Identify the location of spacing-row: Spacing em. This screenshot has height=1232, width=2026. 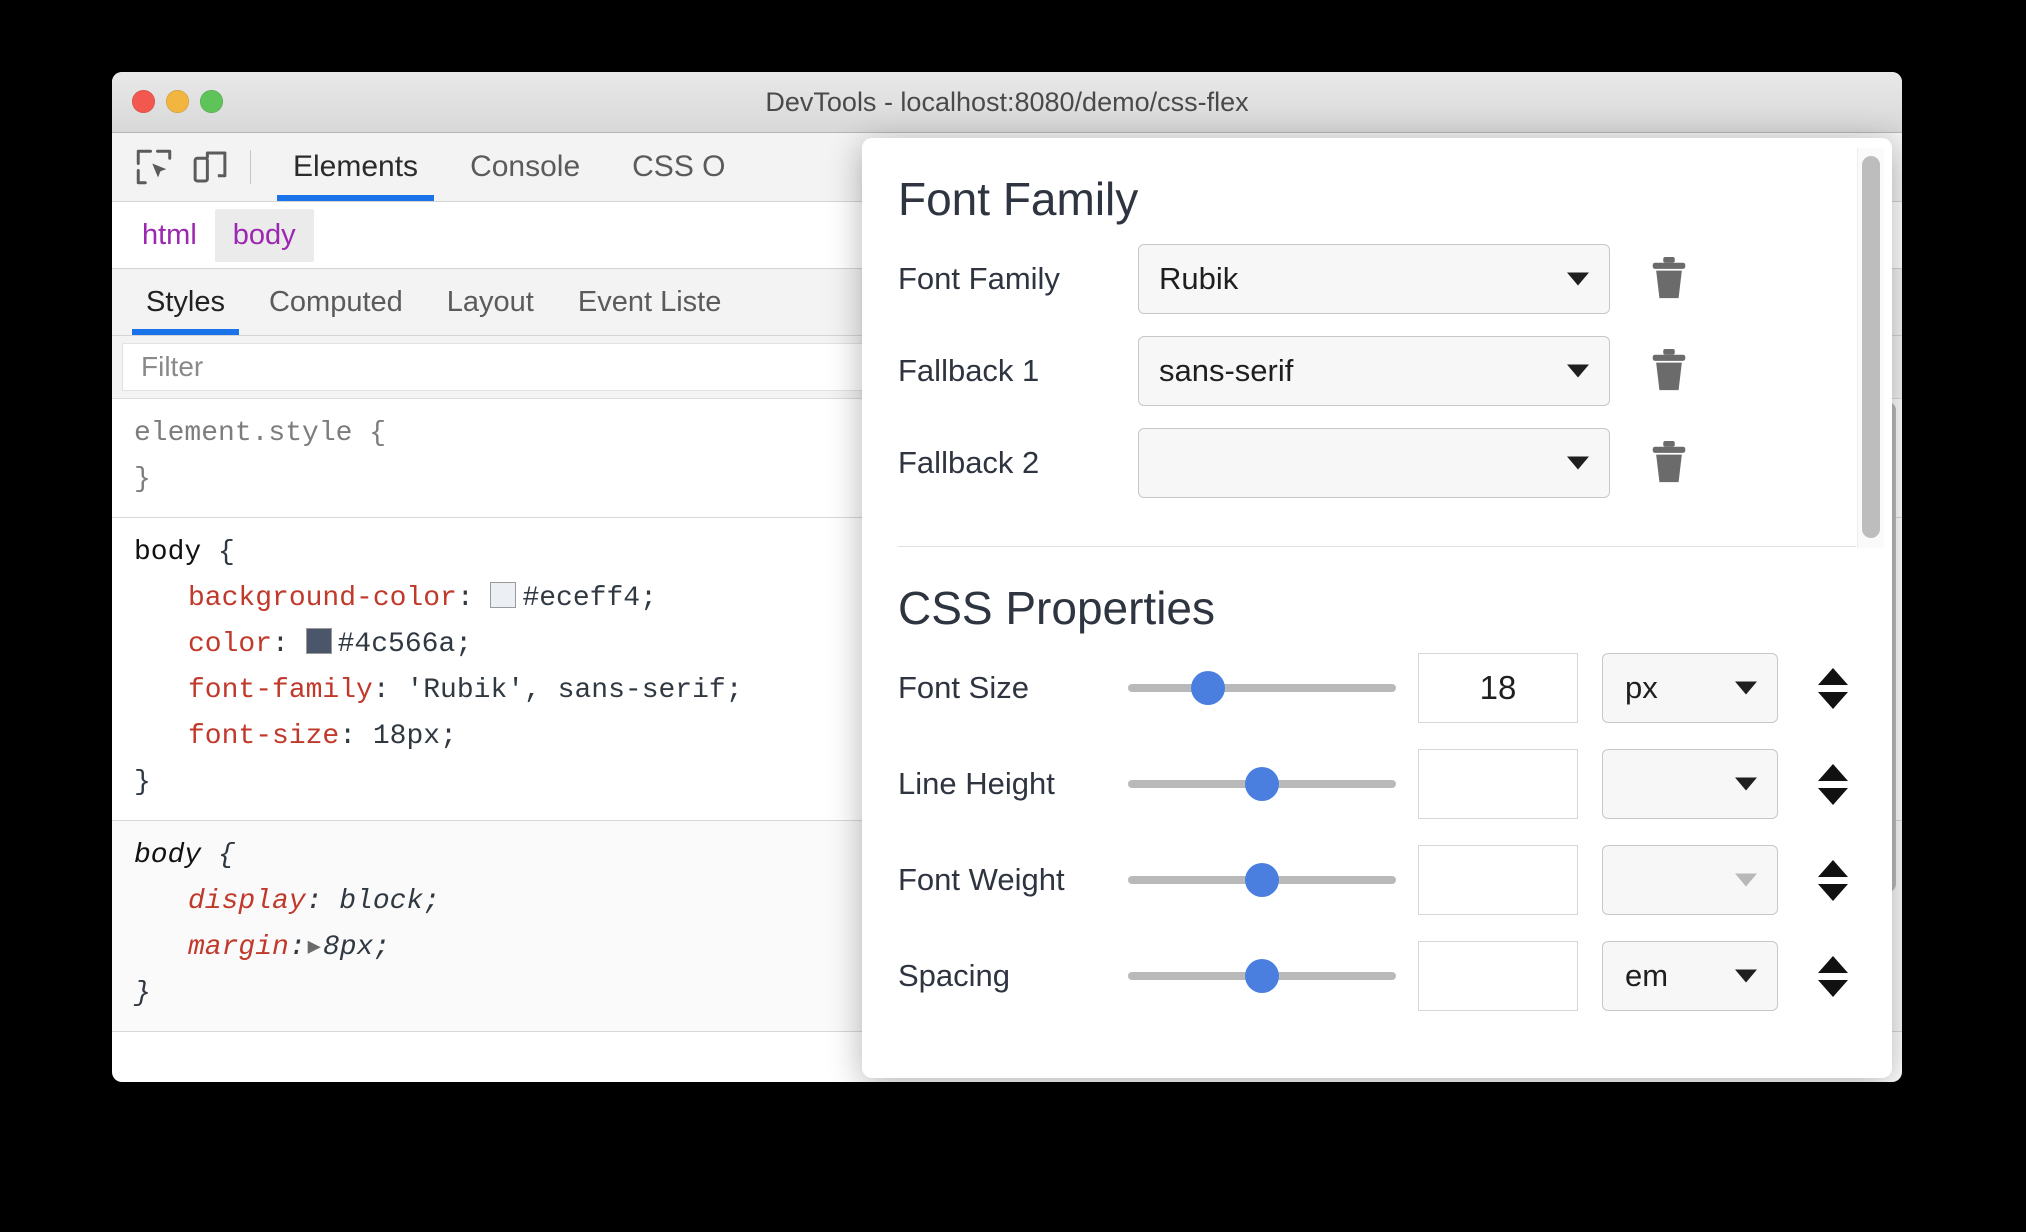
(1375, 976).